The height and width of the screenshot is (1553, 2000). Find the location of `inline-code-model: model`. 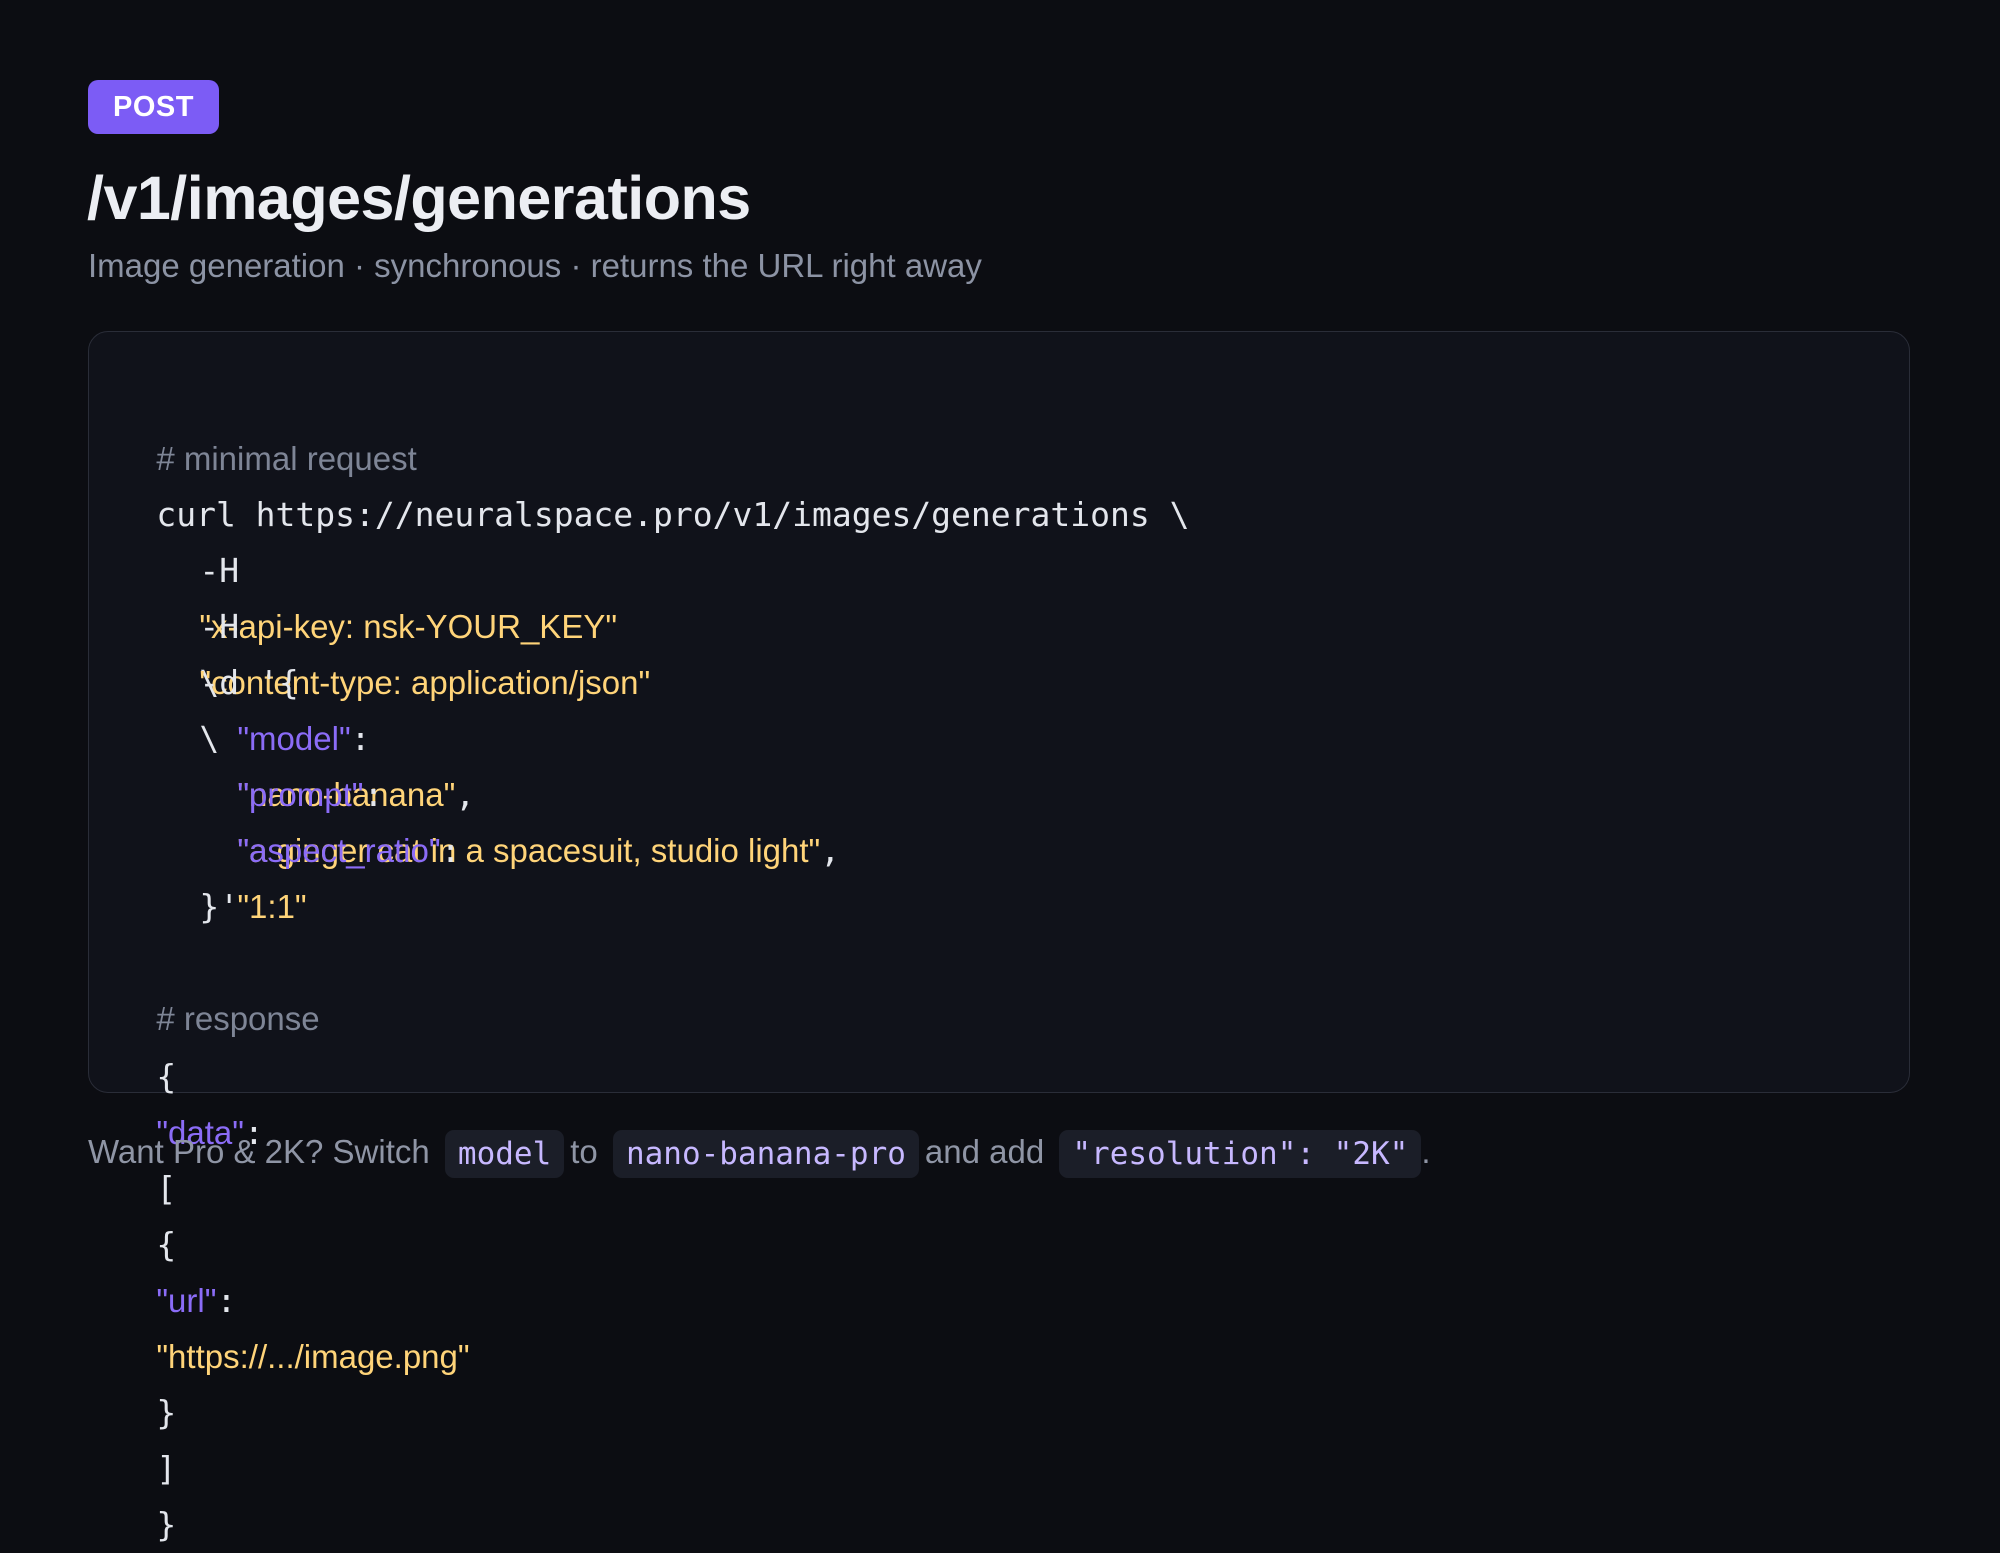

inline-code-model: model is located at coordinates (504, 1154).